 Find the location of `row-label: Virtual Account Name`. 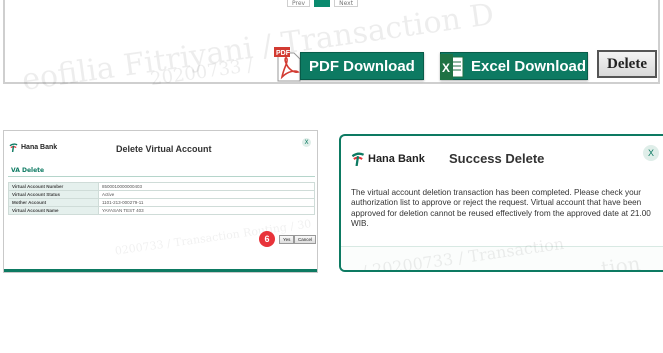

row-label: Virtual Account Name is located at coordinates (53, 210).